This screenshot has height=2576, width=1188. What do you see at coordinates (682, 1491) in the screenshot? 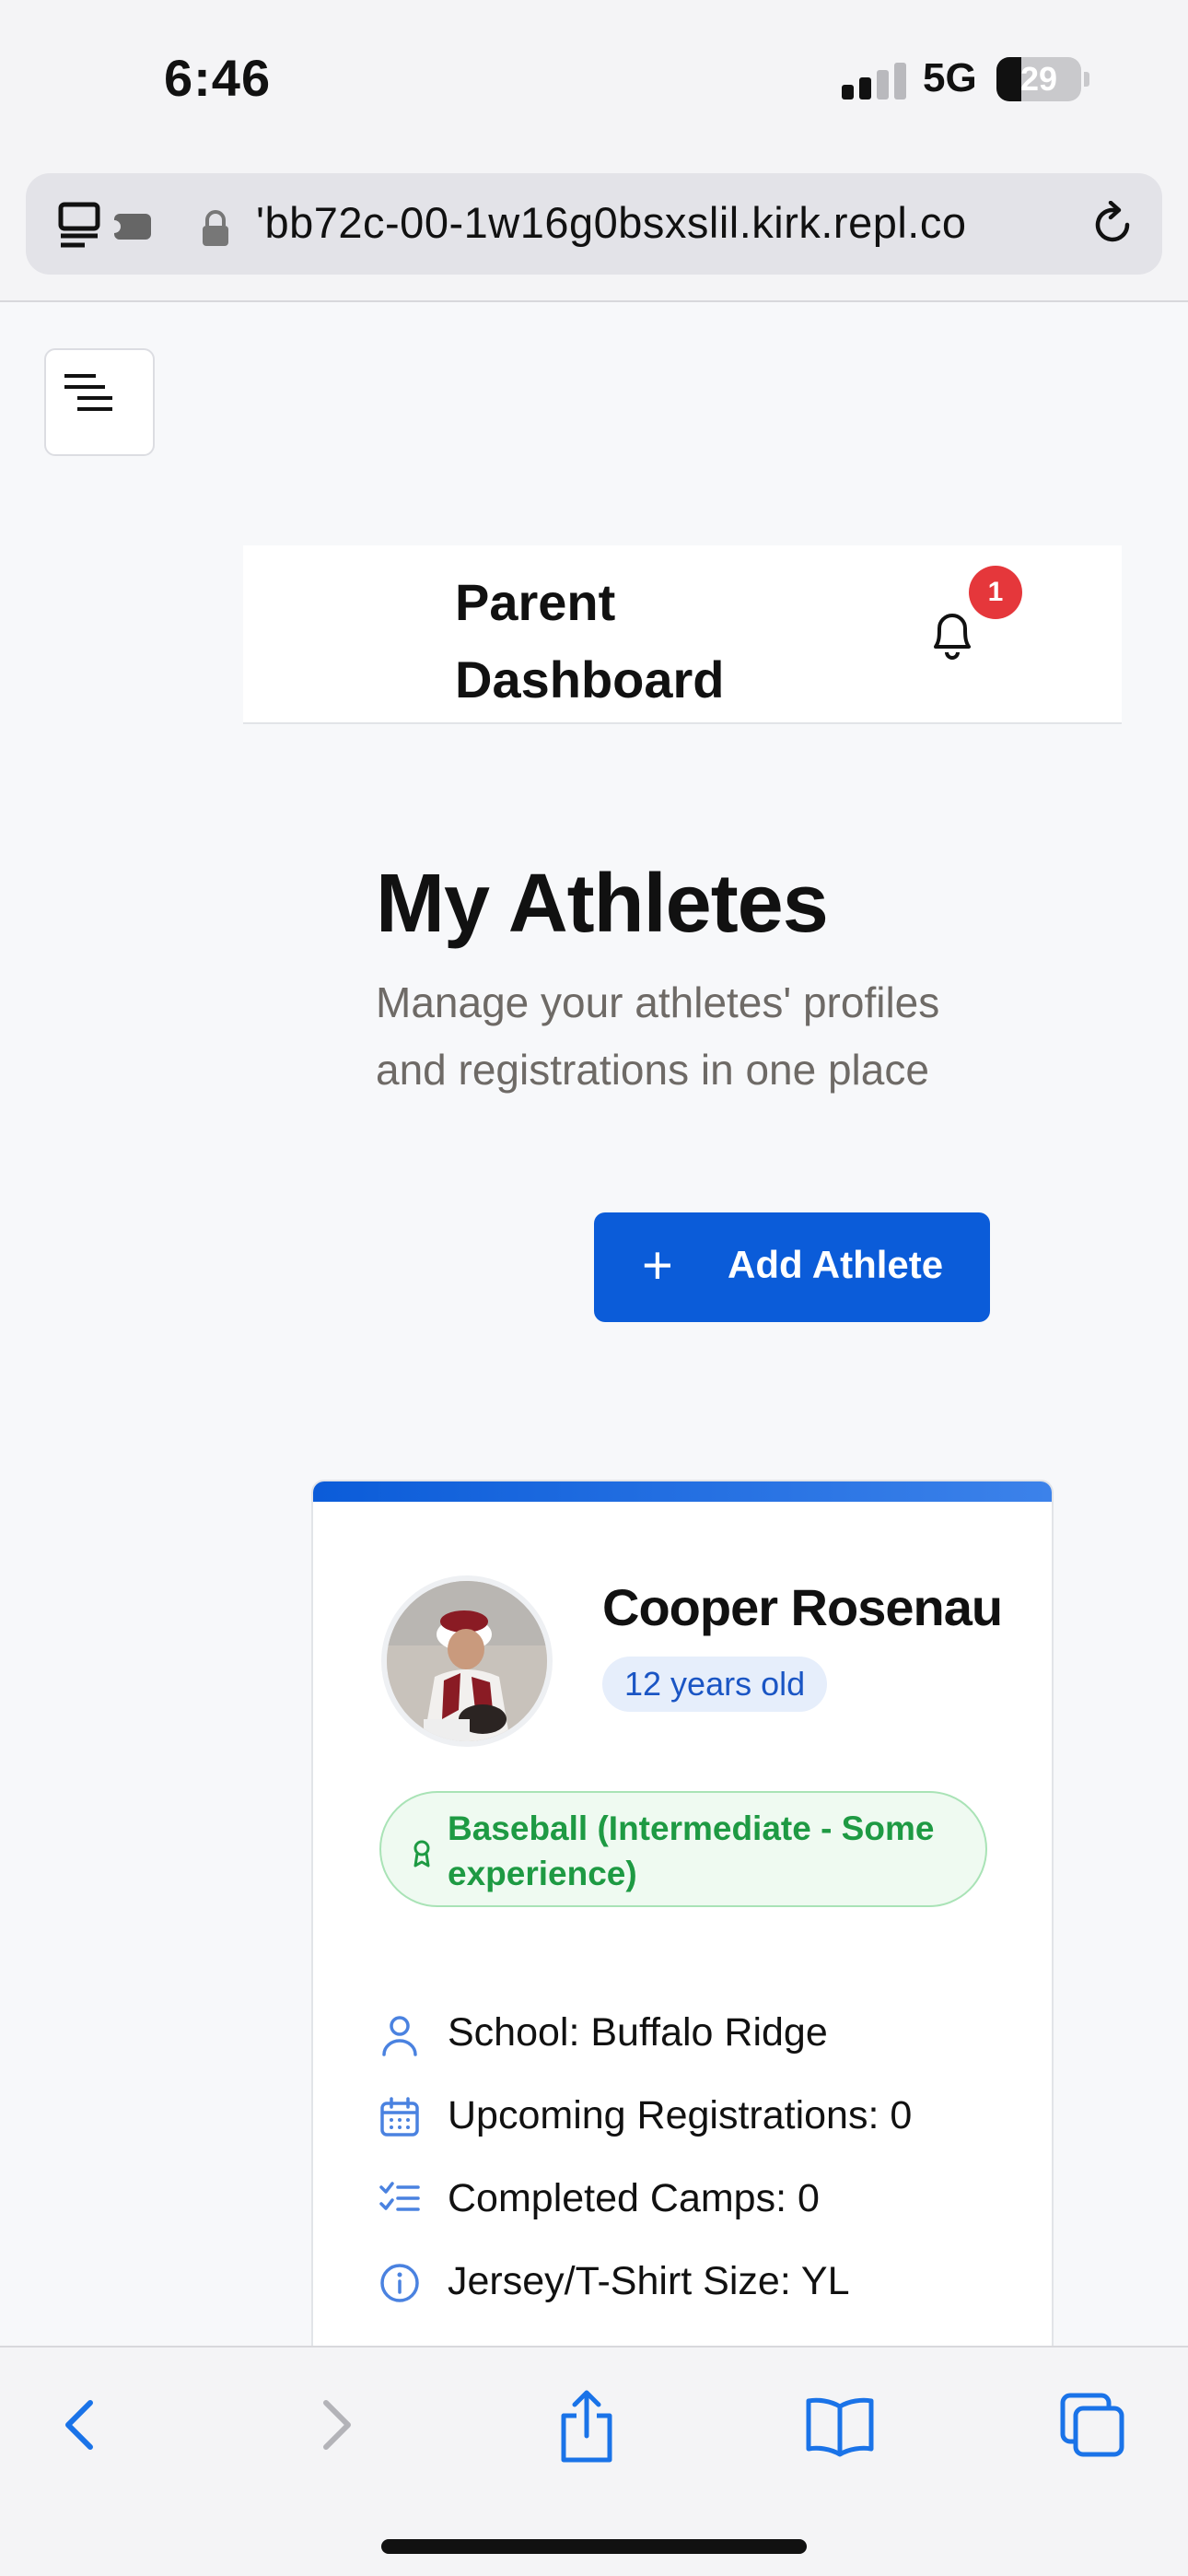
I see `card-accent-bar` at bounding box center [682, 1491].